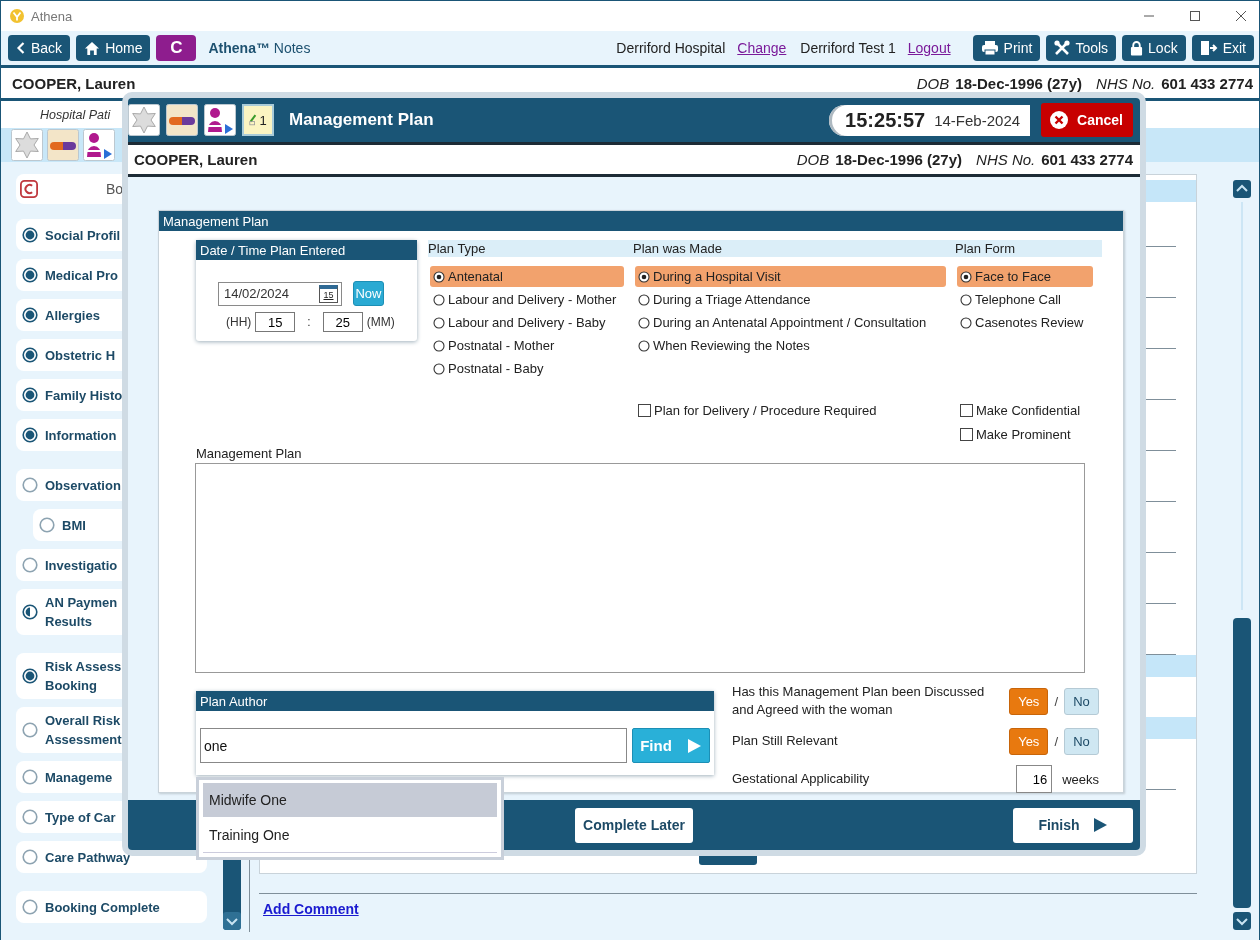 This screenshot has width=1260, height=940. I want to click on radio-option: When Reviewing the Notes, so click(790, 345).